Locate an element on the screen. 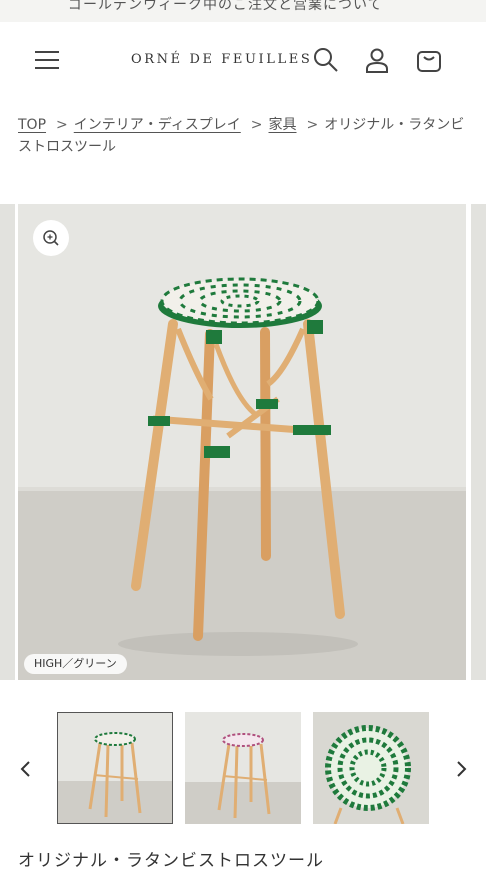 The image size is (486, 889). chevron-right-icon is located at coordinates (461, 769).